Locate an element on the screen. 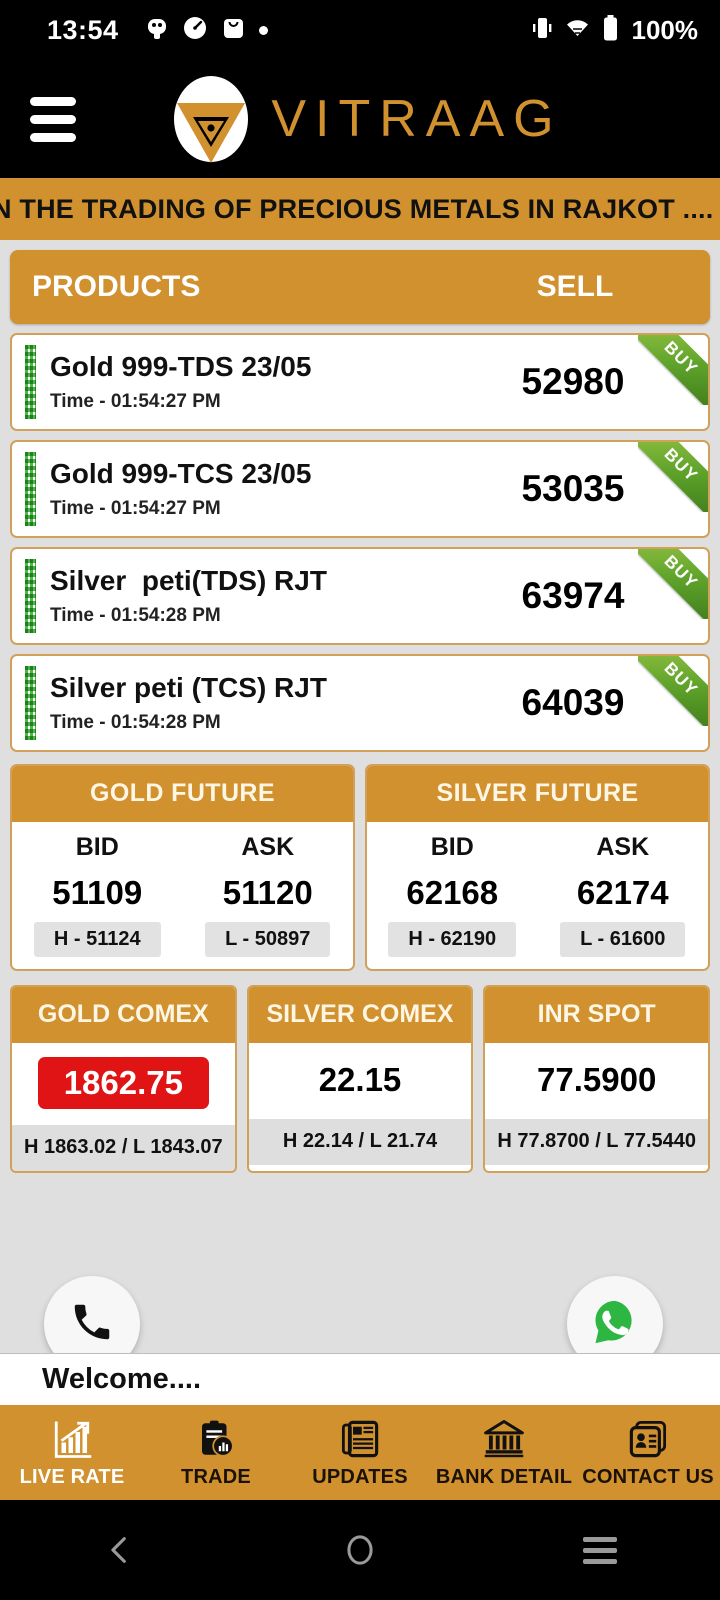 The height and width of the screenshot is (1600, 720). brand-name: VITRAAG is located at coordinates (417, 119).